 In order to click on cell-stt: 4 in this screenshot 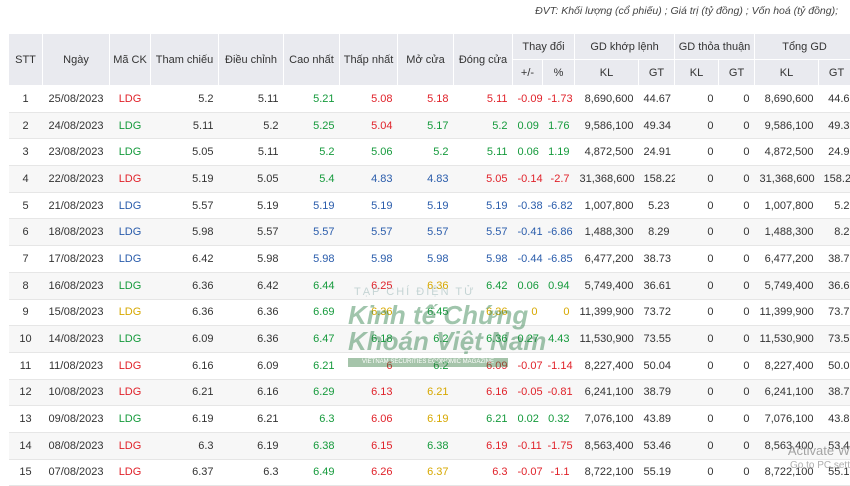, I will do `click(26, 179)`.